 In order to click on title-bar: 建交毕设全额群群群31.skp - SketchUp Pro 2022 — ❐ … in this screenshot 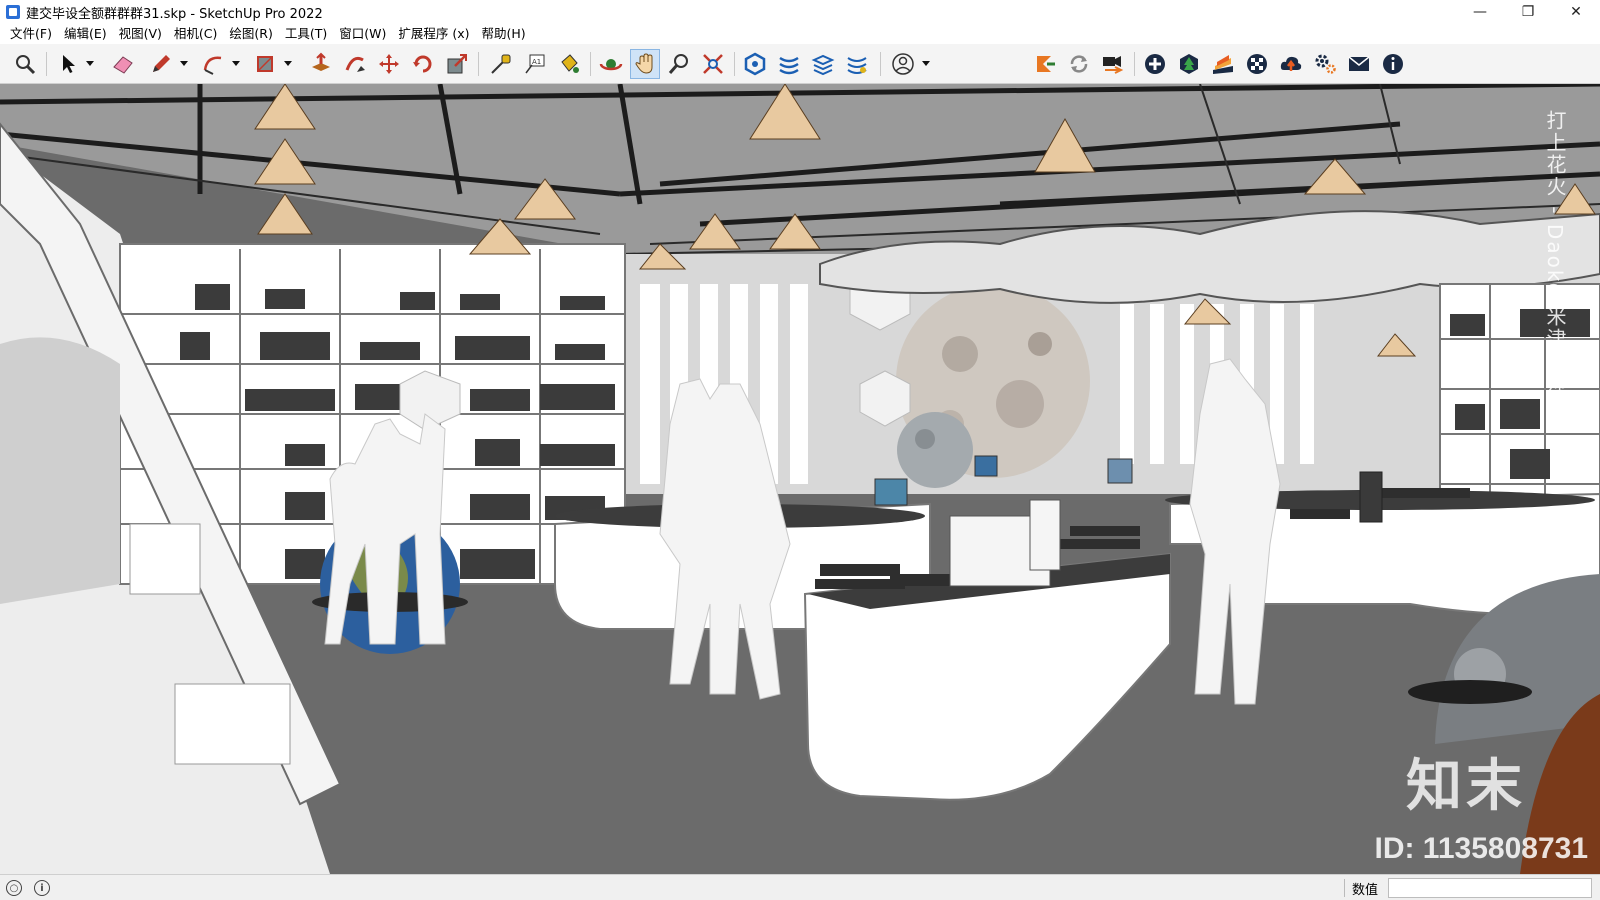, I will do `click(800, 12)`.